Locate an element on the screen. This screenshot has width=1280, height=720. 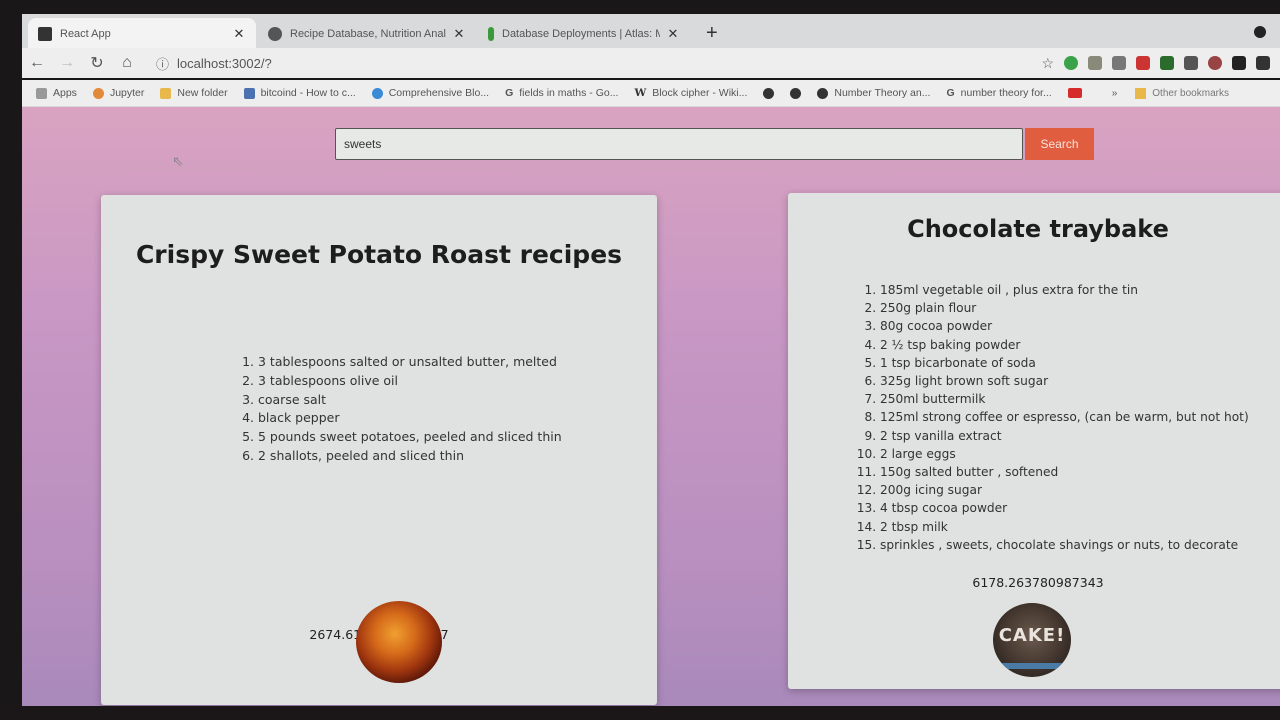
bookmark-youtube is located at coordinates (1074, 93).